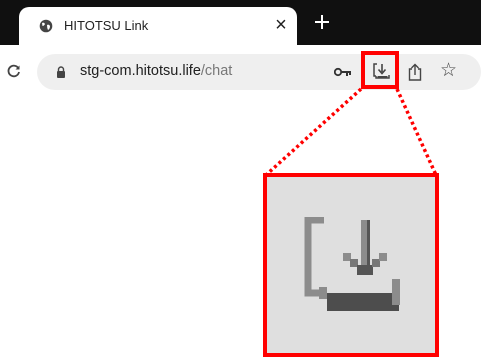  Describe the element at coordinates (448, 71) in the screenshot. I see `star-icon: ☆` at that location.